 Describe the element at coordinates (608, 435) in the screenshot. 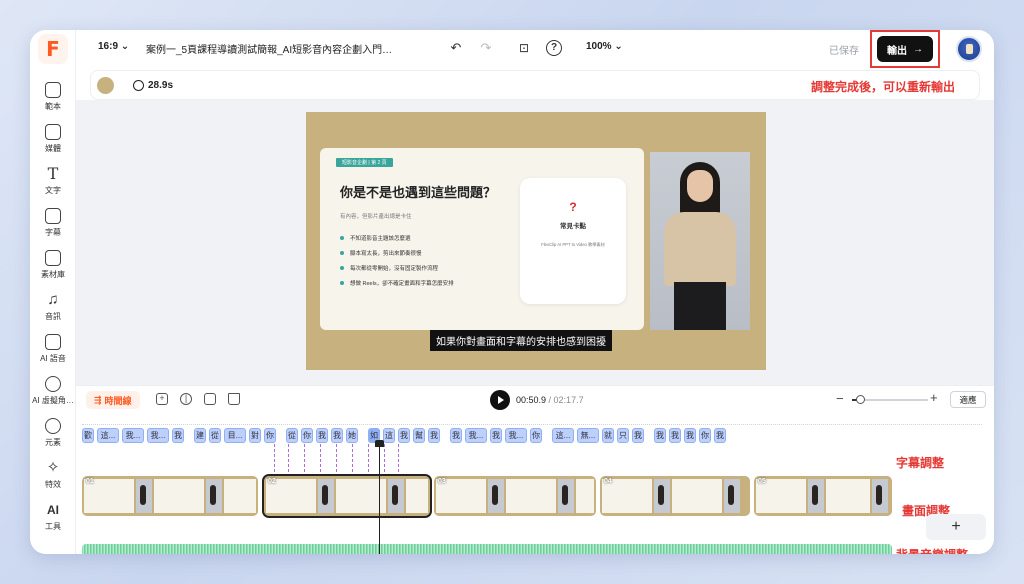

I see `subtitle-chip: 就` at that location.